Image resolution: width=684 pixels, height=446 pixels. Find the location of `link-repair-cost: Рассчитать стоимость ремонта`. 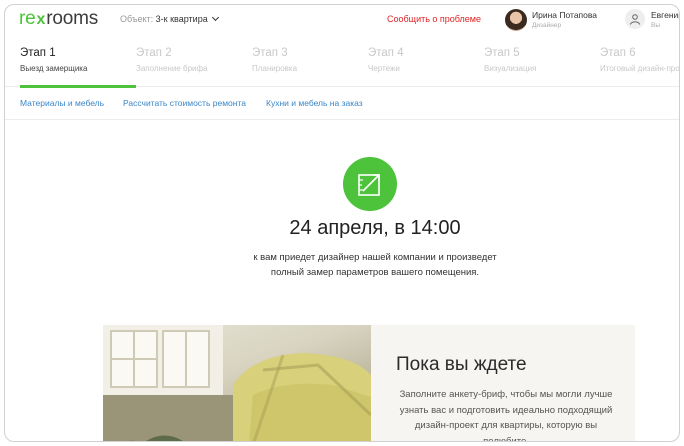

link-repair-cost: Рассчитать стоимость ремонта is located at coordinates (184, 103).